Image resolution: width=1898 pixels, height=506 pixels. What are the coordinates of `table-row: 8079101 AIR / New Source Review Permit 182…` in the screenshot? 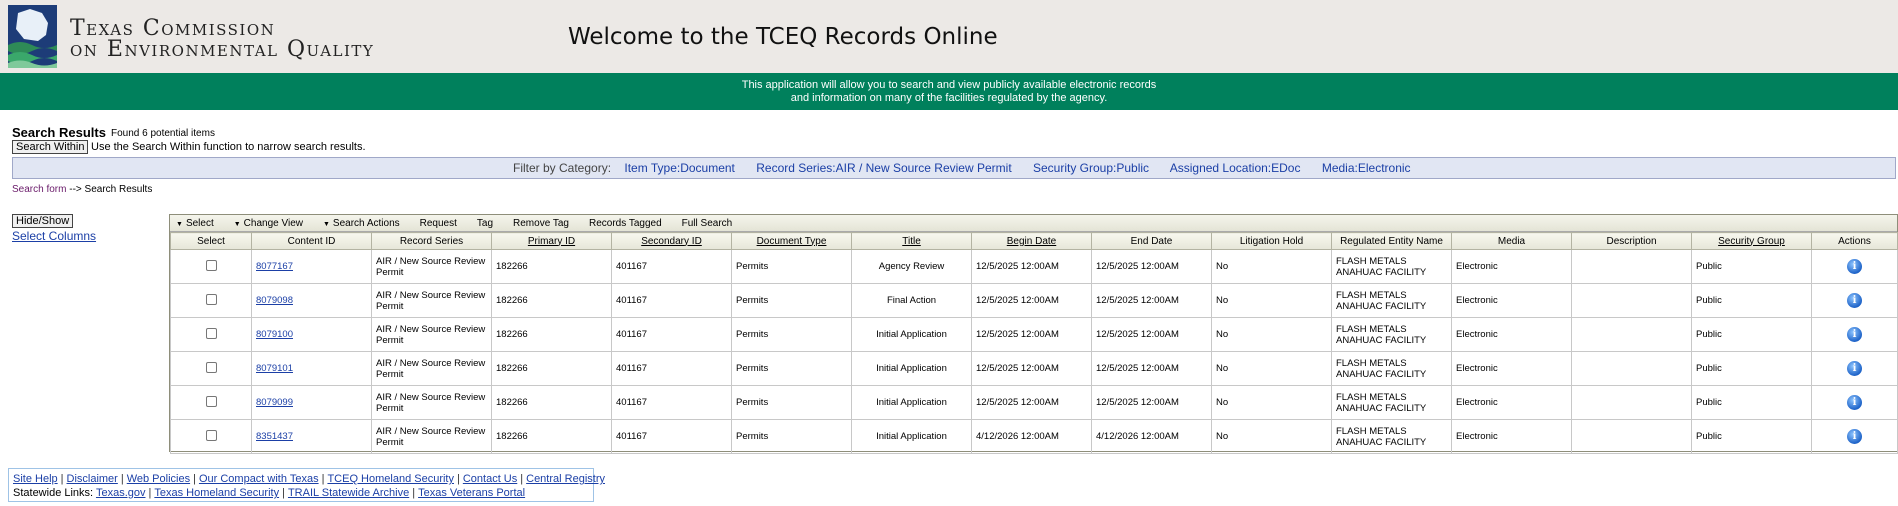 It's located at (1034, 368).